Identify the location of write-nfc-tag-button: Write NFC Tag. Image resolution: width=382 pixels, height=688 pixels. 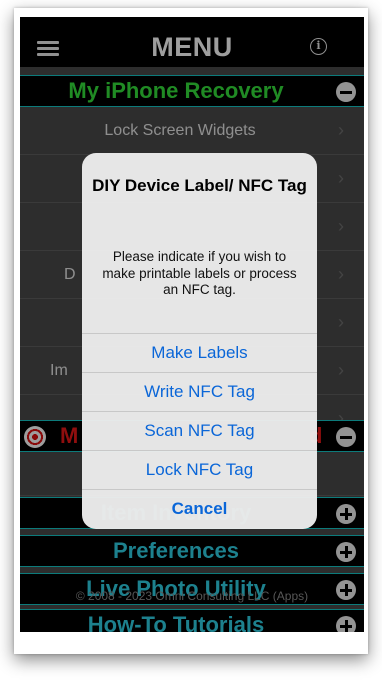
(199, 391).